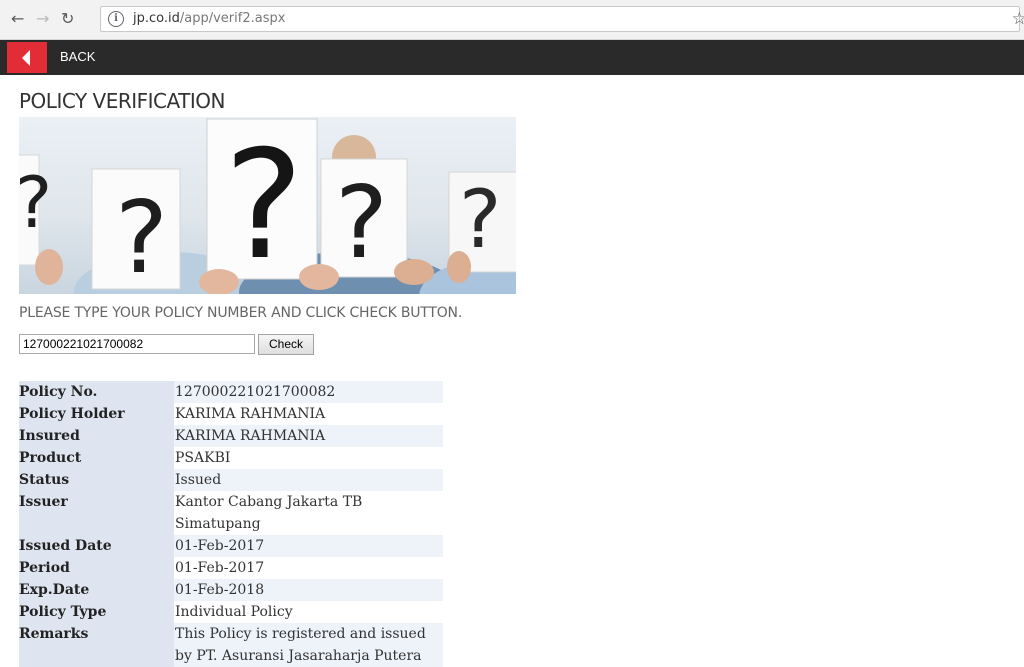 This screenshot has width=1024, height=667. Describe the element at coordinates (512, 57) in the screenshot. I see `site-header: BACK` at that location.